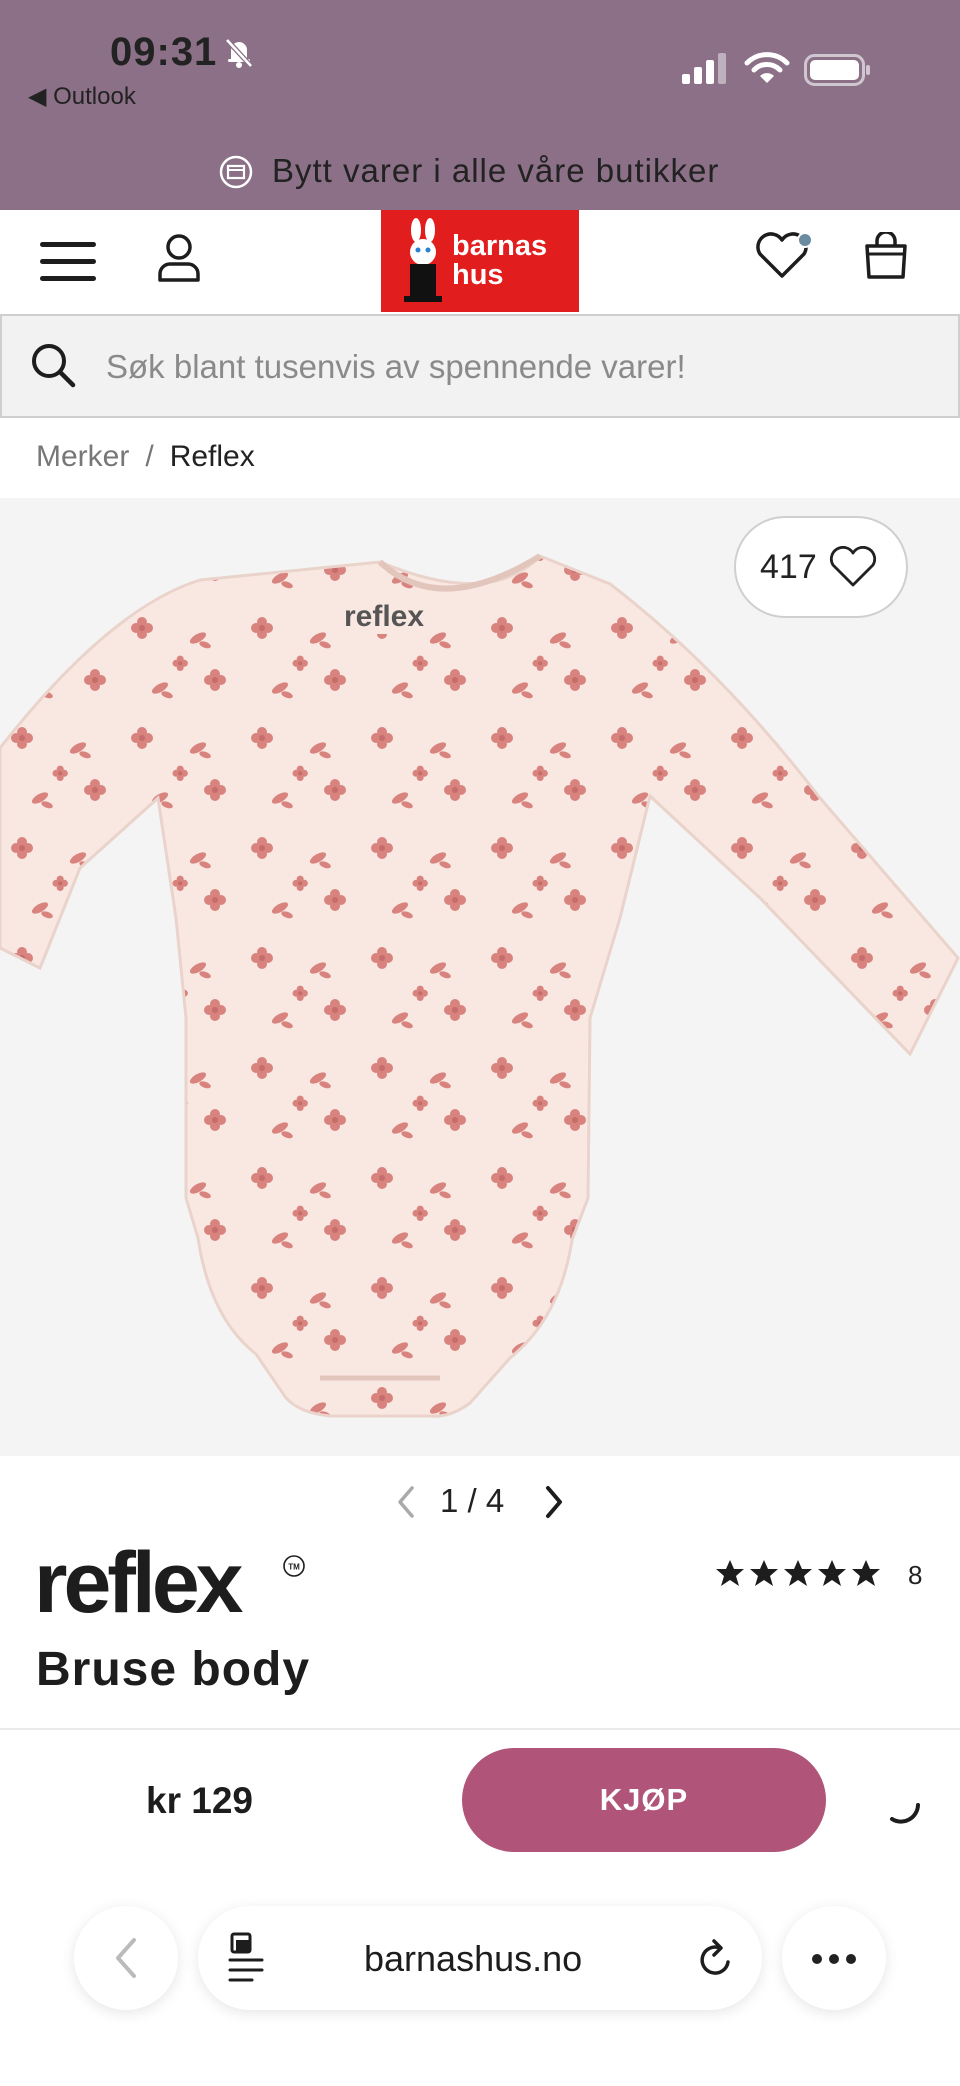 The image size is (960, 2086). I want to click on brand-name: reflex, so click(138, 1583).